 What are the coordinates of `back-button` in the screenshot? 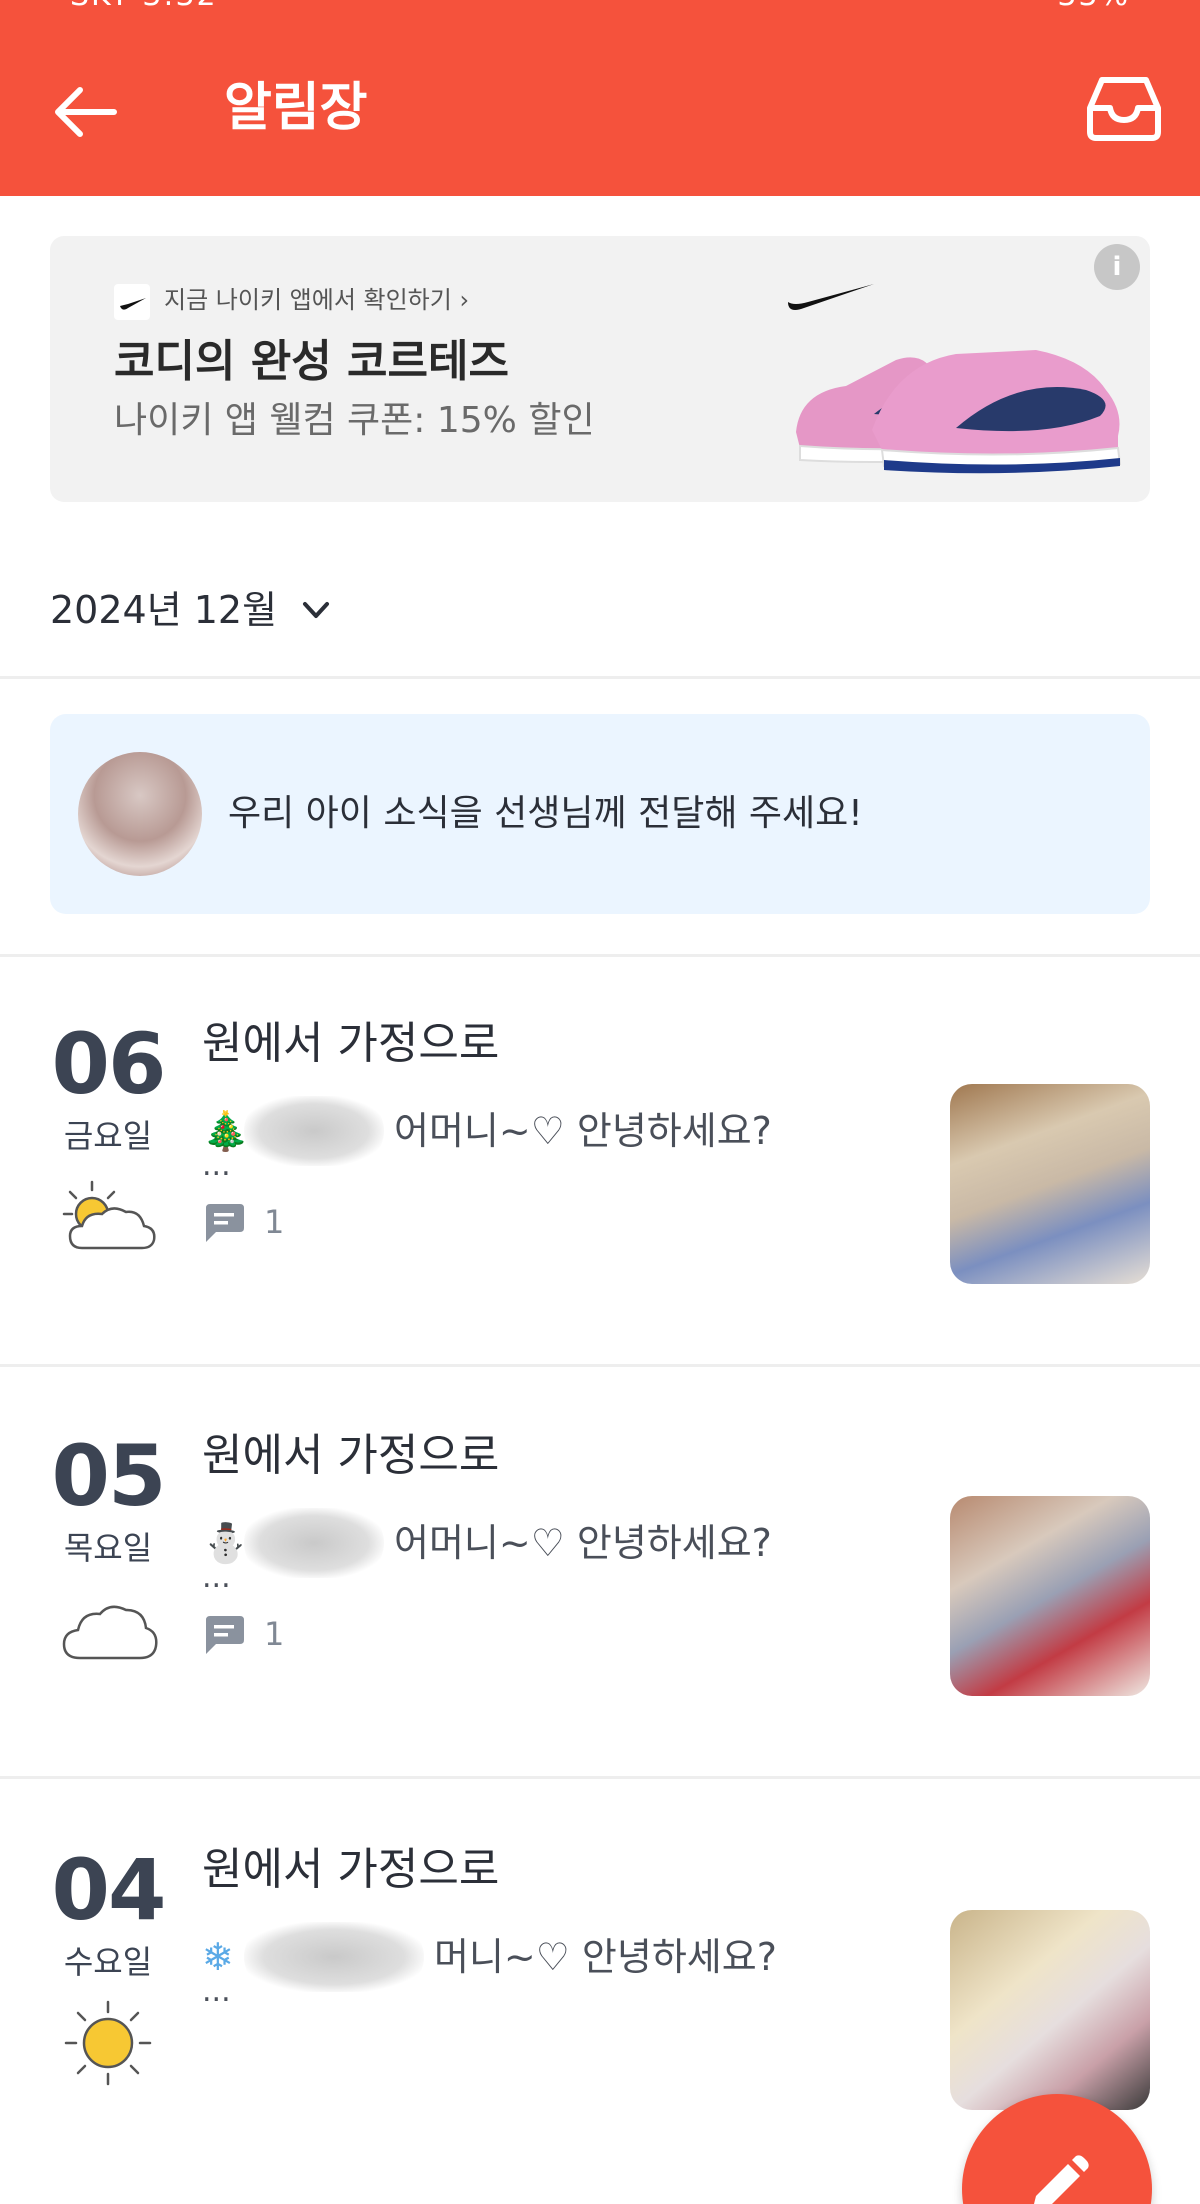 It's located at (86, 112).